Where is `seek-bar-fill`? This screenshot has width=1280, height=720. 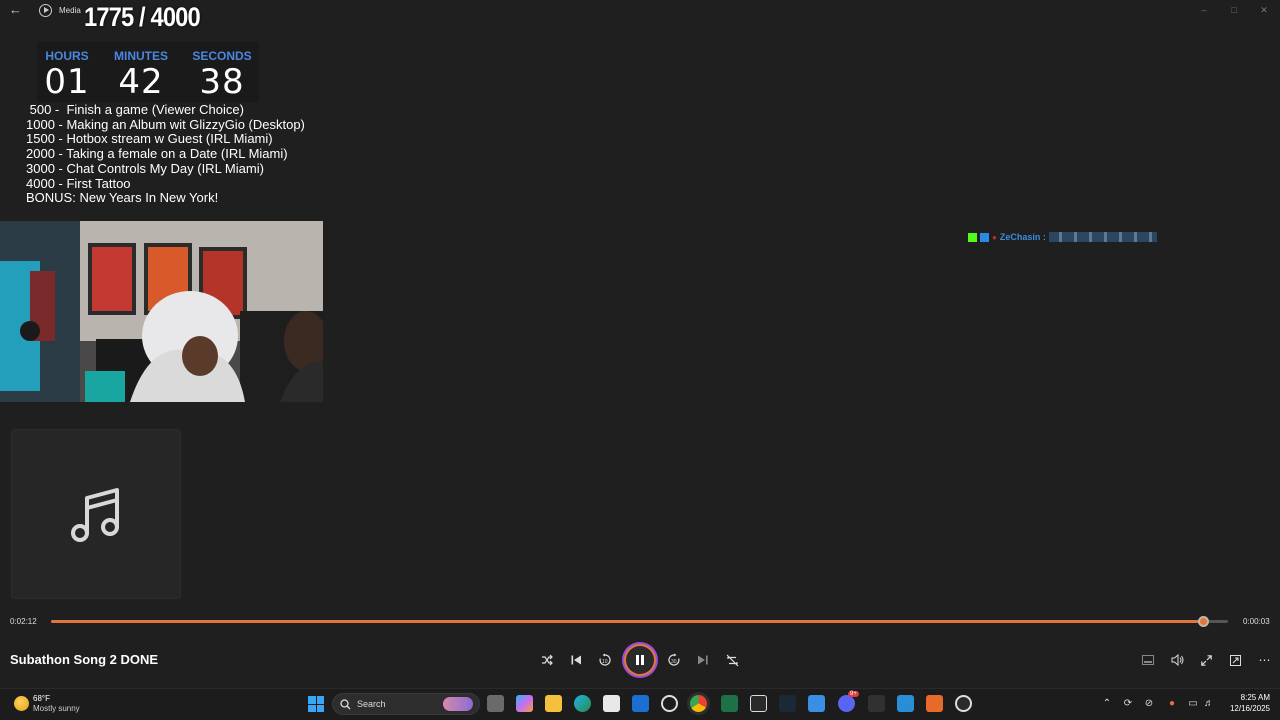 seek-bar-fill is located at coordinates (628, 621).